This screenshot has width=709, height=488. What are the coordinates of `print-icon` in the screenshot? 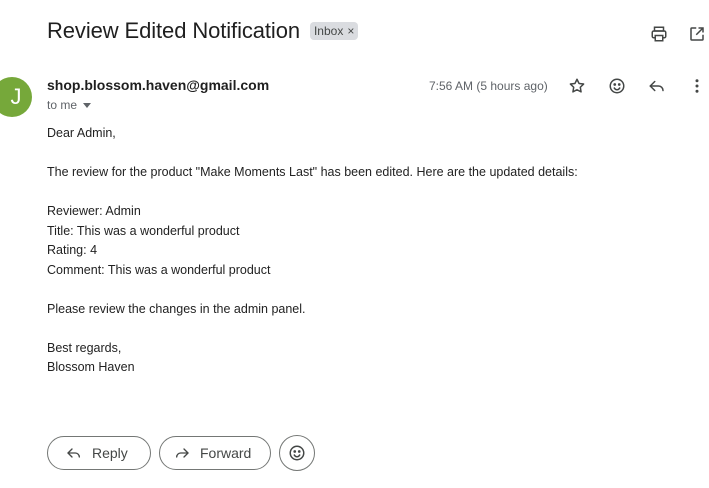 It's located at (659, 34).